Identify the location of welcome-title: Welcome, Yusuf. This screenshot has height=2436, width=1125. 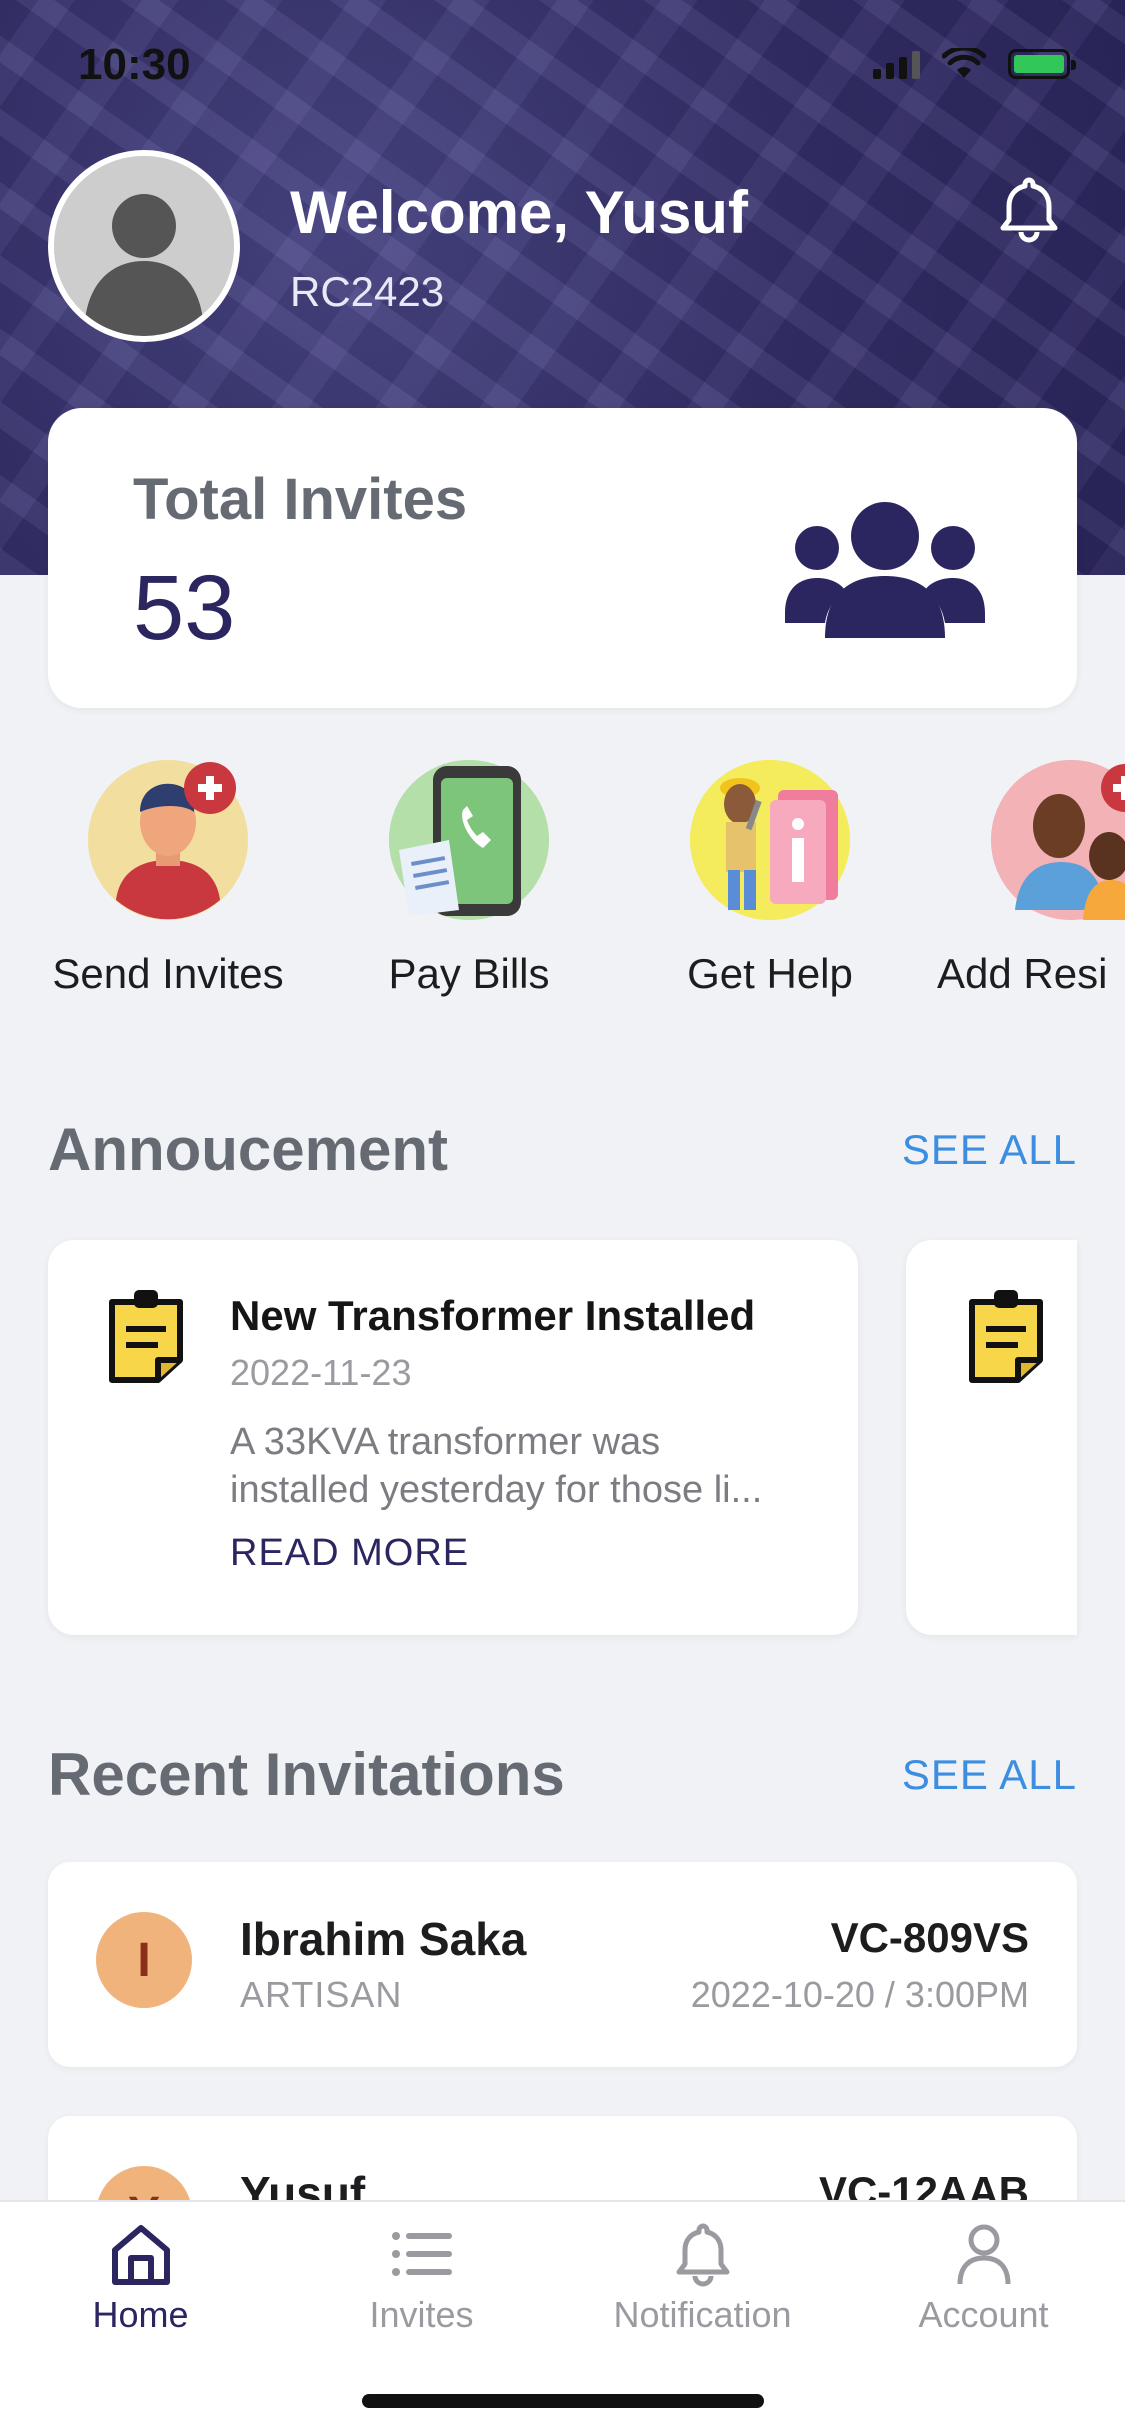
(519, 212).